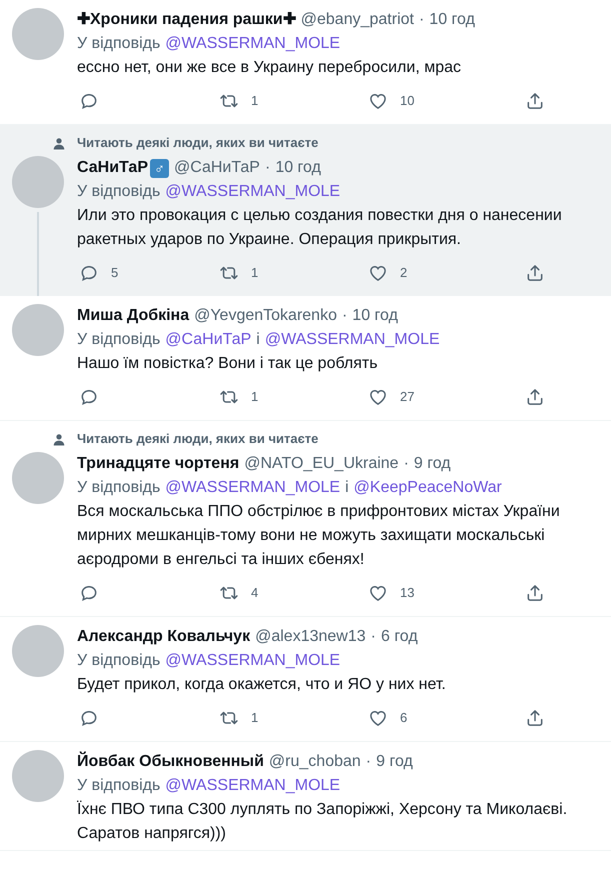  Describe the element at coordinates (186, 20) in the screenshot. I see `user-name: ✚Хроники падения рашки✚` at that location.